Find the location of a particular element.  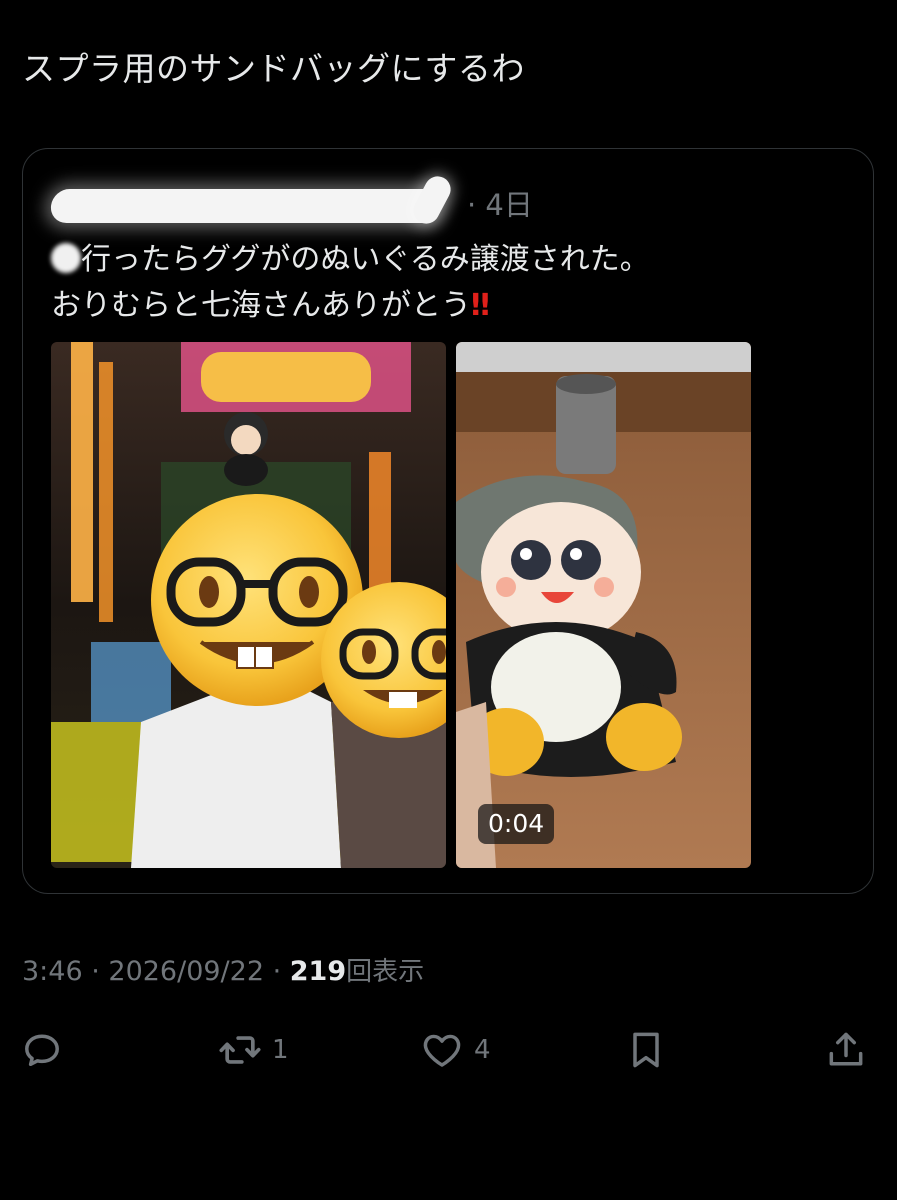

double-exclamation-emoji: ‼ is located at coordinates (480, 305).